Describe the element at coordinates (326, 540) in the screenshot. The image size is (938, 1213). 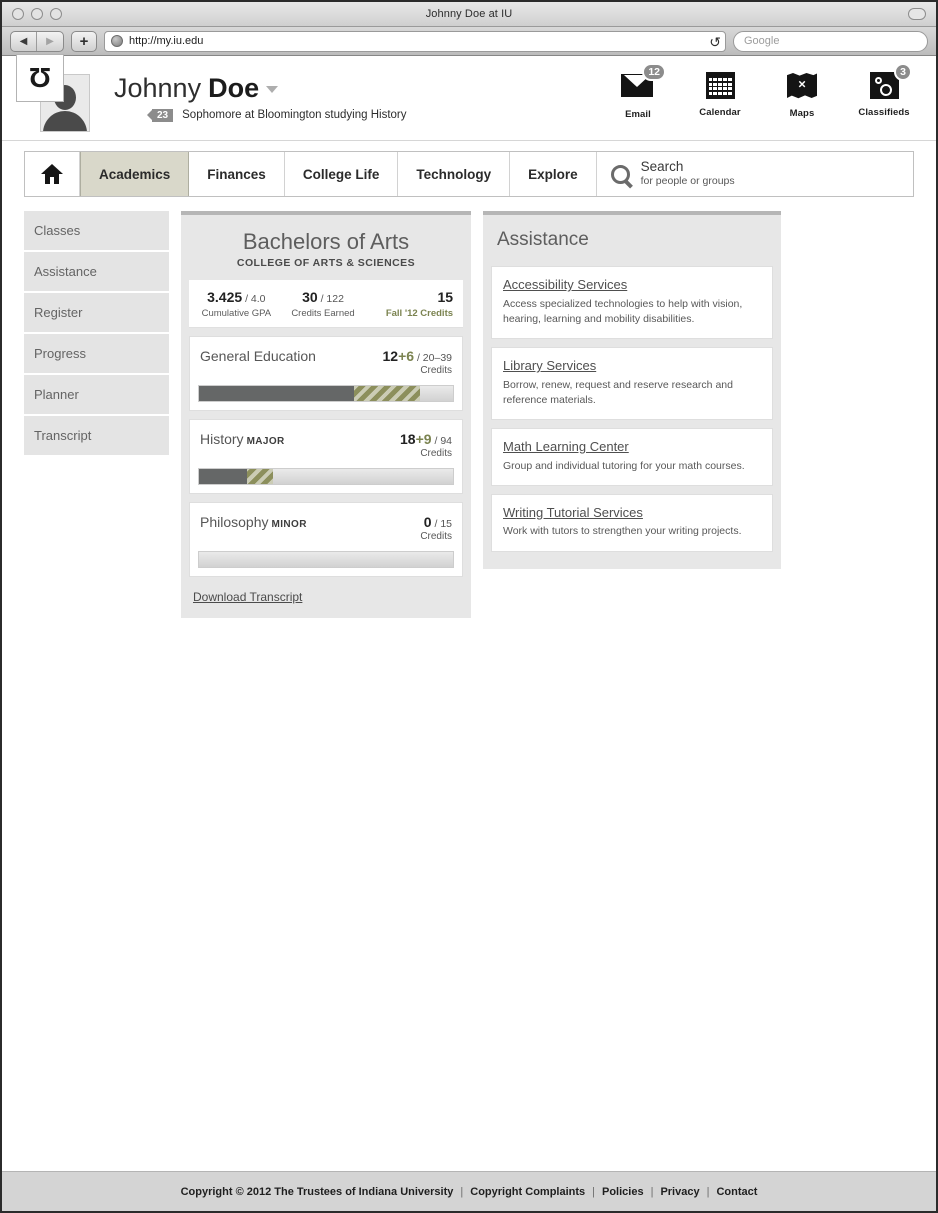
I see `requirement-row: Philosophy MINOR 0 / 15 Credits` at that location.